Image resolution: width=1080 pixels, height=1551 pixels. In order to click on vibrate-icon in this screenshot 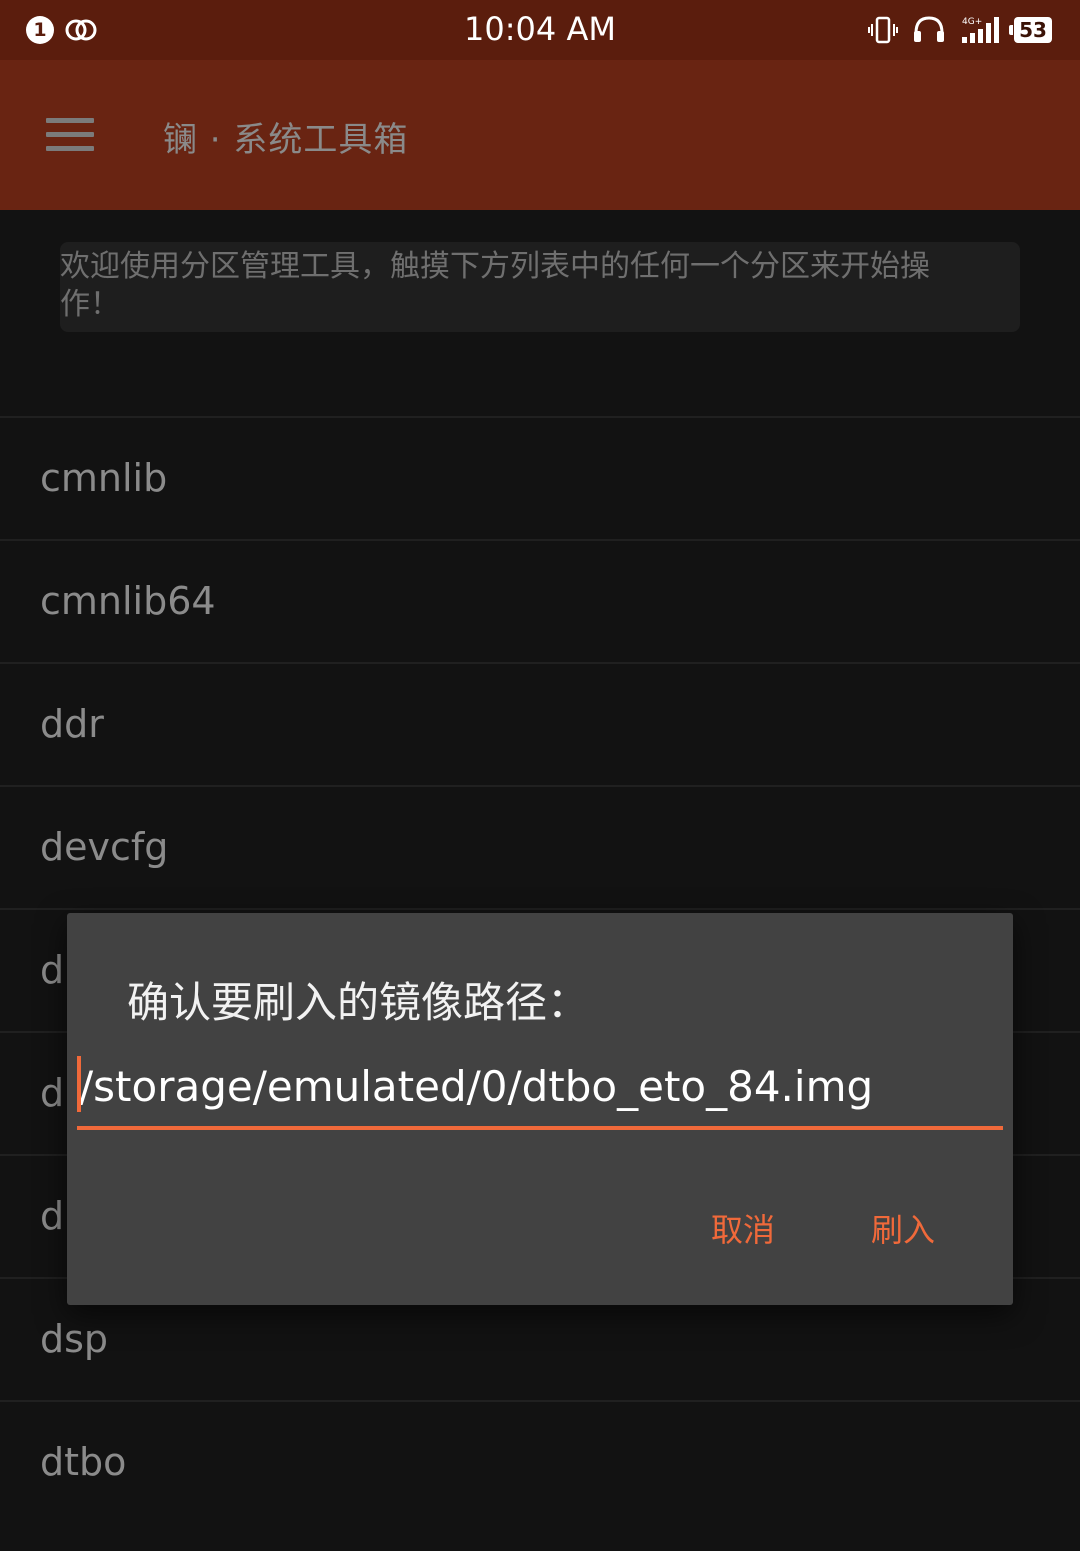, I will do `click(883, 30)`.